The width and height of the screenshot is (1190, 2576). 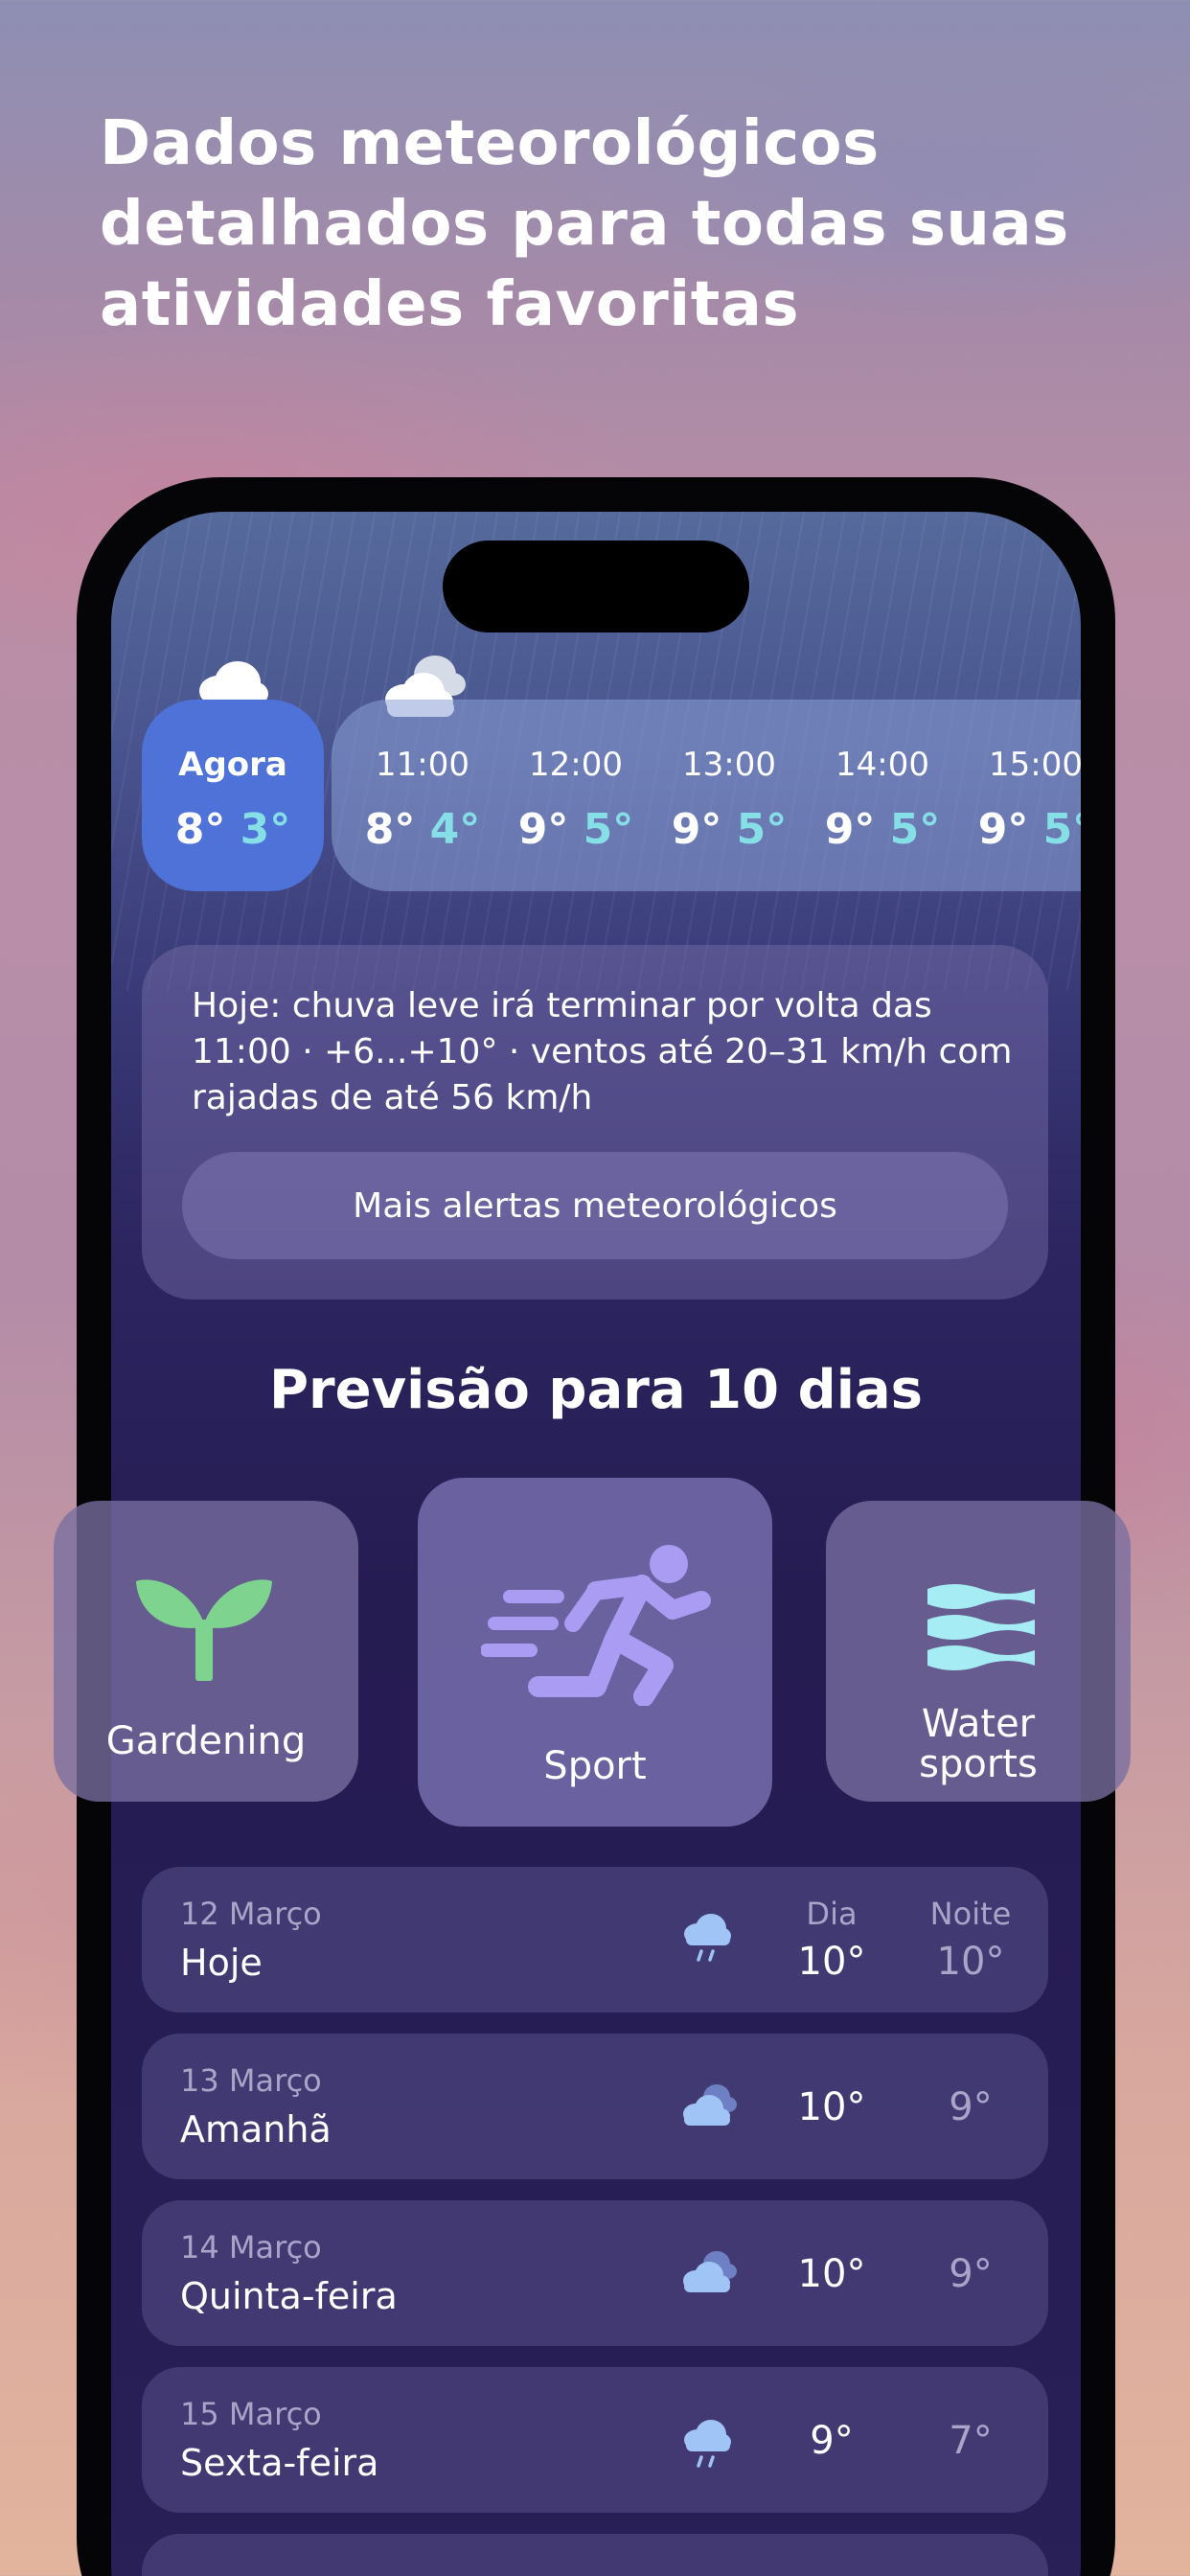 I want to click on hour-item: 15:00 9° 5°, so click(x=1022, y=795).